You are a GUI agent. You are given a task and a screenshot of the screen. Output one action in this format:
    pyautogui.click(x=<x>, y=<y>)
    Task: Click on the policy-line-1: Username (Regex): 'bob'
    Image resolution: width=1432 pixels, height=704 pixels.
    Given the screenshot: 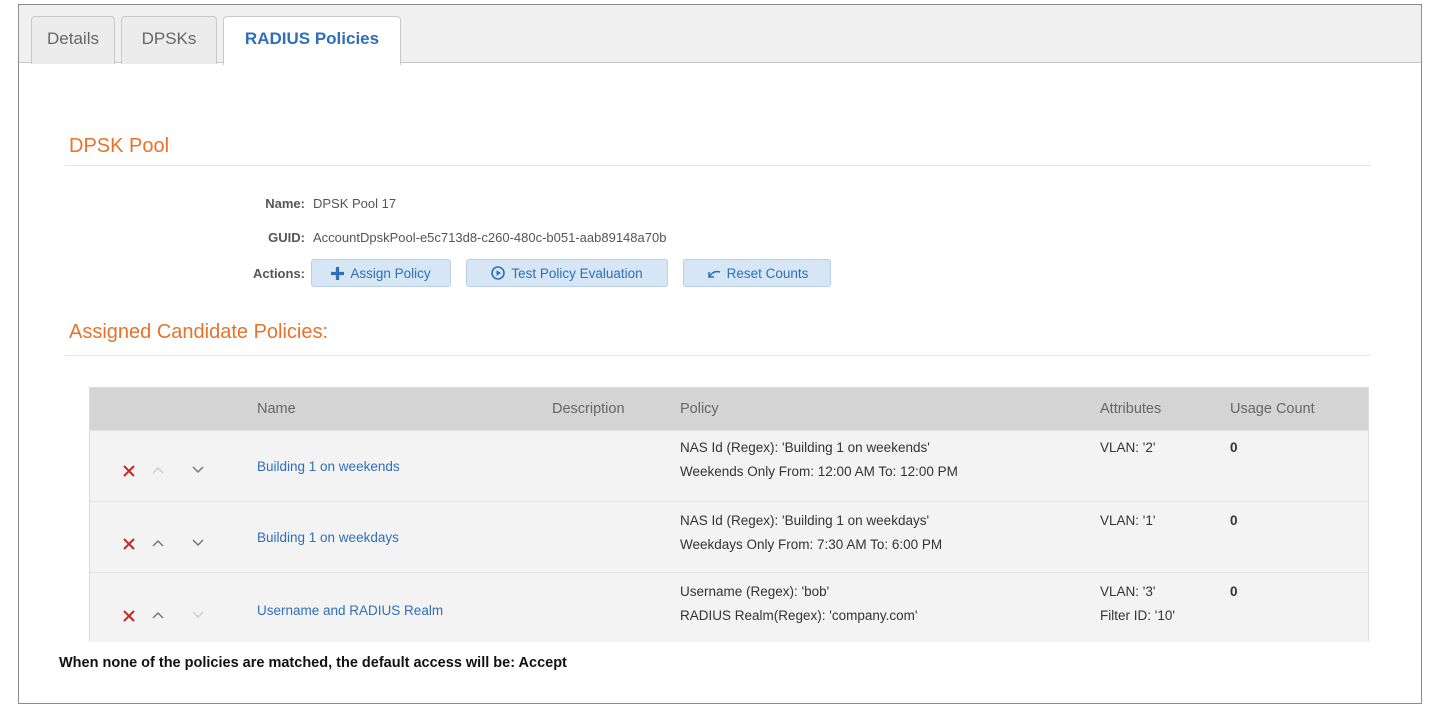 What is the action you would take?
    pyautogui.click(x=755, y=591)
    